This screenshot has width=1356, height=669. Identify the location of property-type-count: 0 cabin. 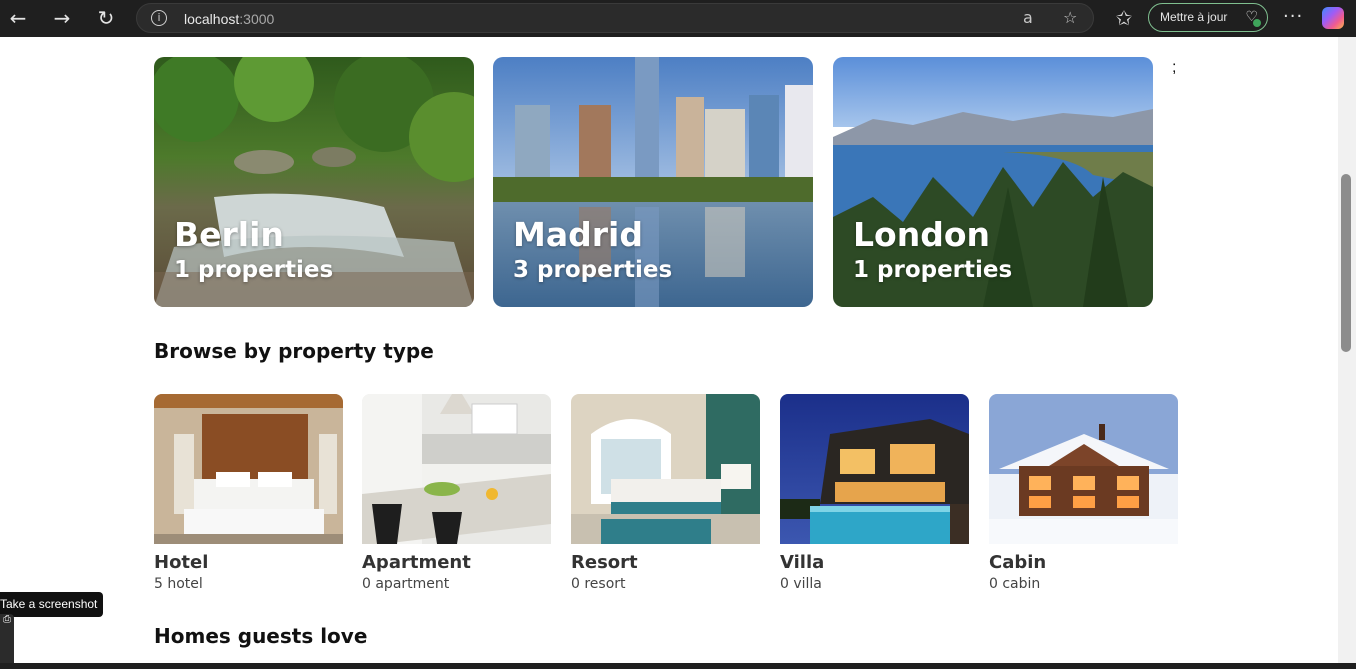
(1015, 584).